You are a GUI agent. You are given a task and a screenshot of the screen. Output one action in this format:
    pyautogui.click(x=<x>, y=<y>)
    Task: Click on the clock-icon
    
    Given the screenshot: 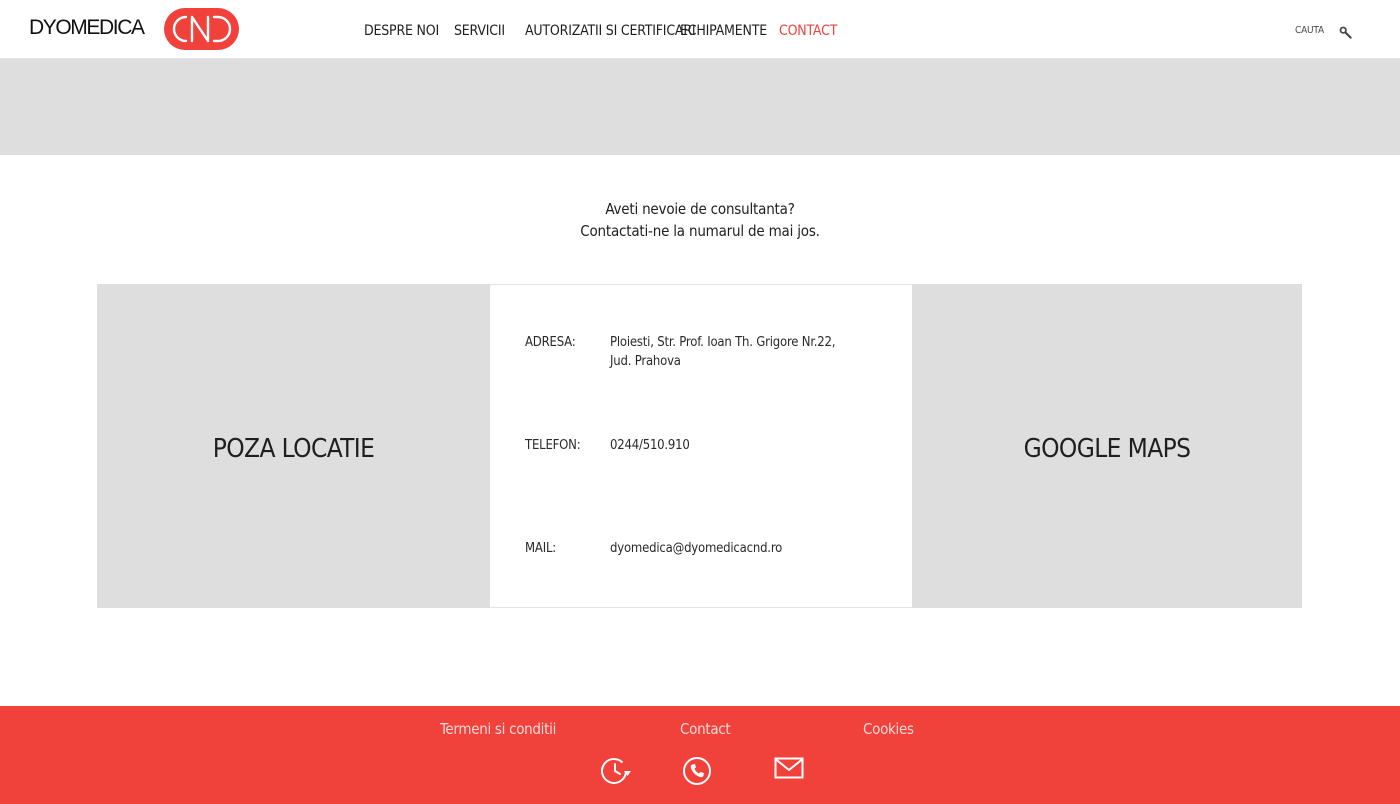 What is the action you would take?
    pyautogui.click(x=616, y=773)
    